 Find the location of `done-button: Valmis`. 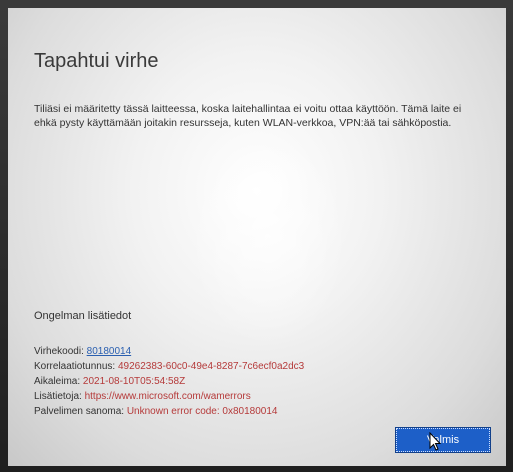

done-button: Valmis is located at coordinates (443, 440).